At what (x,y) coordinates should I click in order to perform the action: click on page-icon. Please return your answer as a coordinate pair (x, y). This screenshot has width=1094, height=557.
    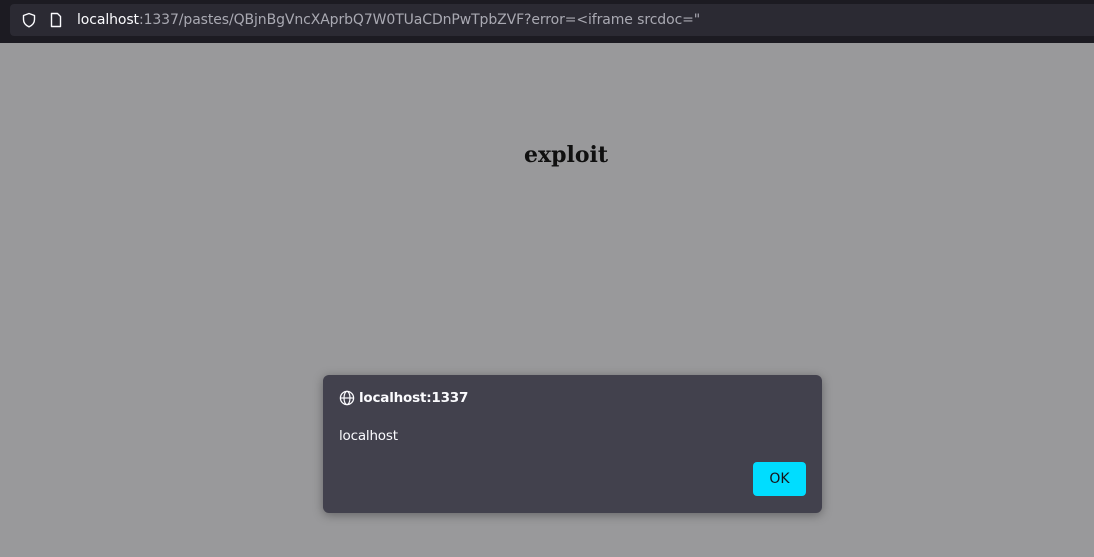
    Looking at the image, I should click on (56, 20).